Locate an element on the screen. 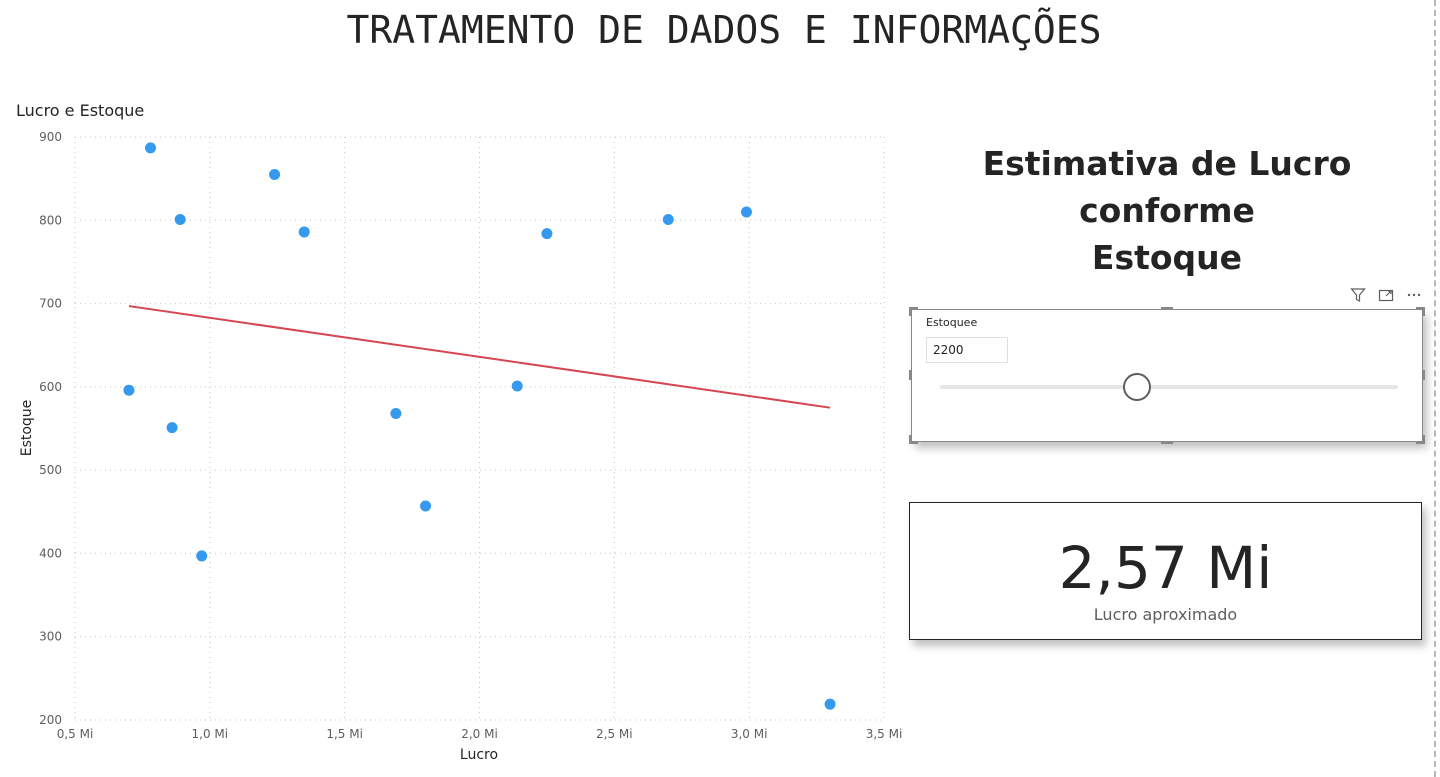 The image size is (1440, 777). estimate-title-line1: Estimativa de Lucro conforme is located at coordinates (1167, 187).